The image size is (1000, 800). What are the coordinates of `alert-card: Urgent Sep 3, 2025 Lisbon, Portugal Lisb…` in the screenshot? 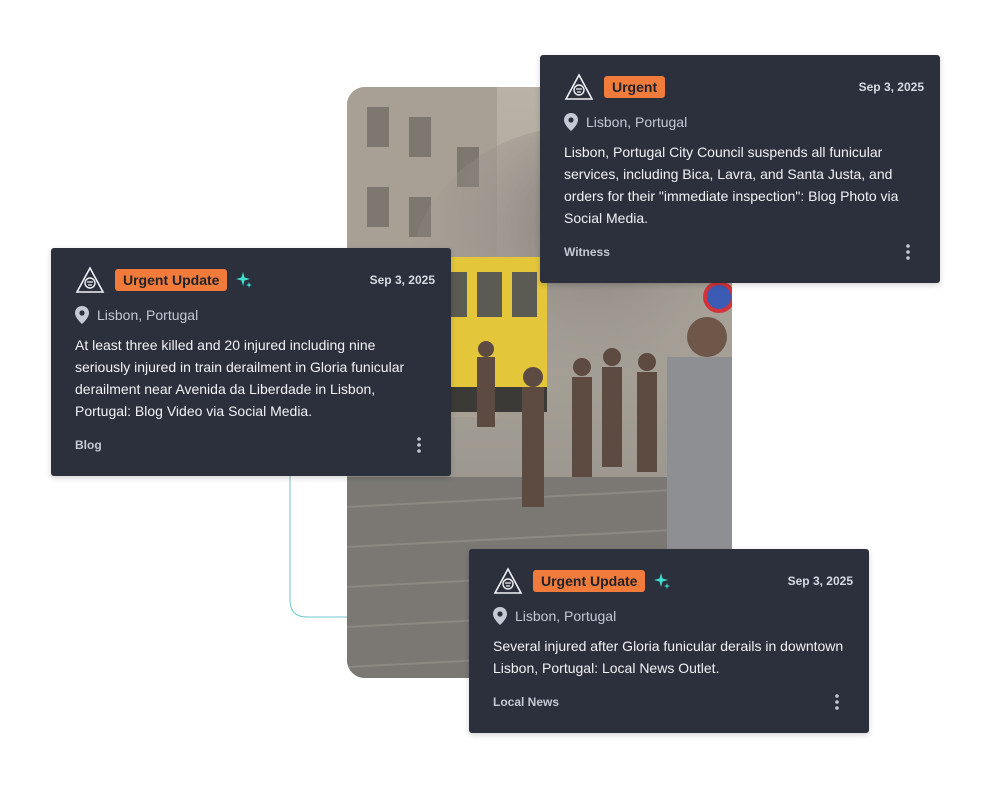 It's located at (740, 169).